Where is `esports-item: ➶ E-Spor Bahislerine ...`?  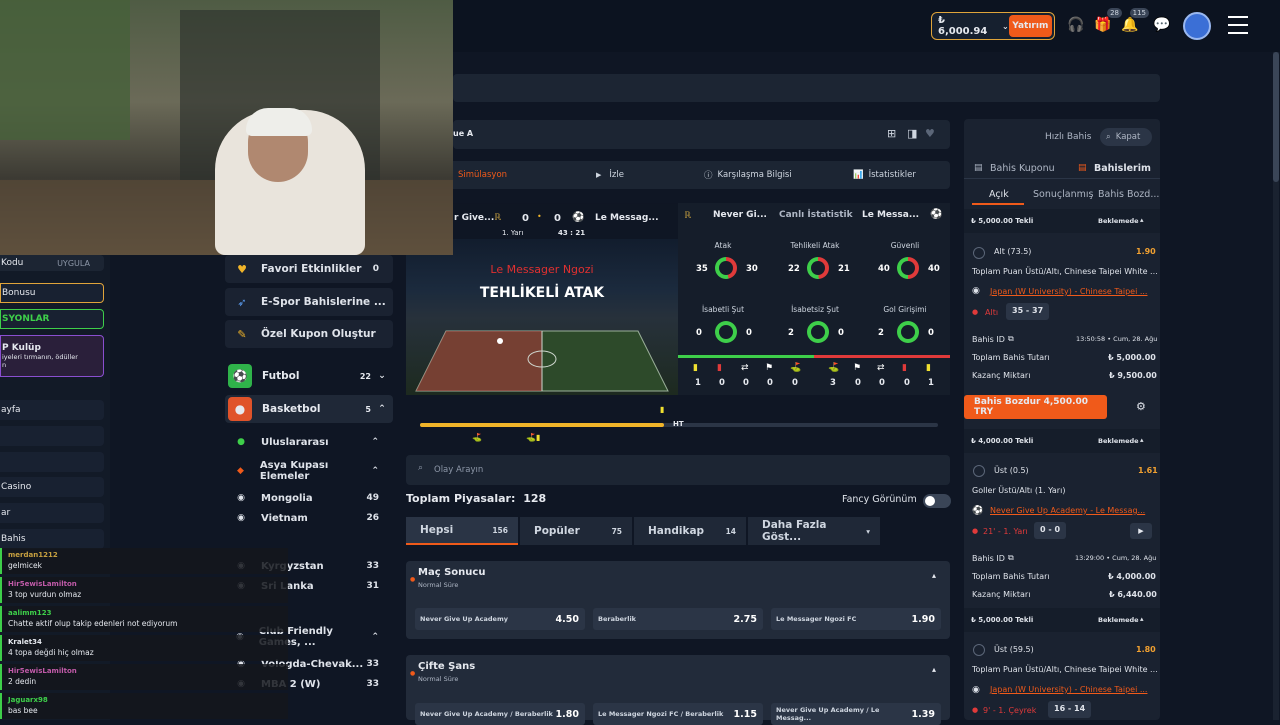 esports-item: ➶ E-Spor Bahislerine ... is located at coordinates (309, 302).